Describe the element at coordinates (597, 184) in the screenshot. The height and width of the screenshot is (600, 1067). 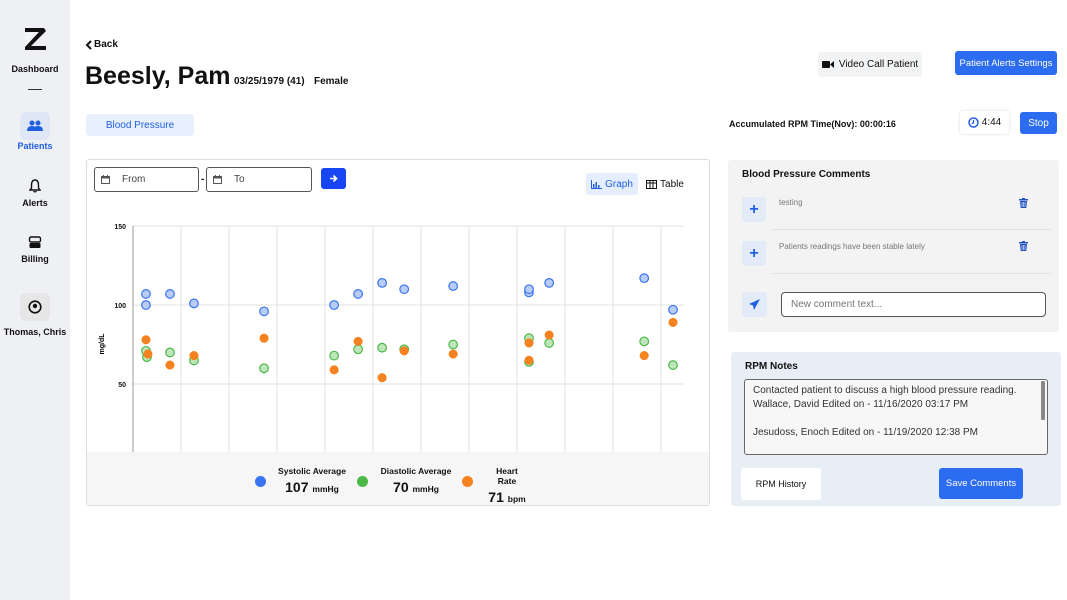
I see `bar-chart-icon` at that location.